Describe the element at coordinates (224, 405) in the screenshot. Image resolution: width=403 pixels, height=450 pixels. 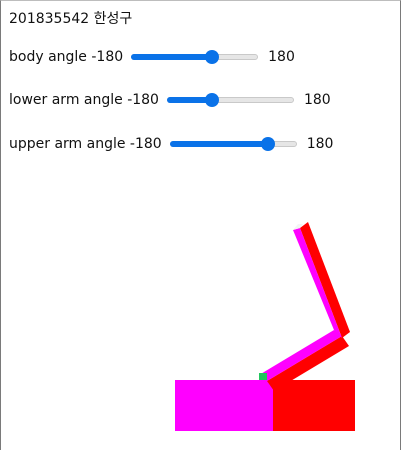
I see `base-left-face` at that location.